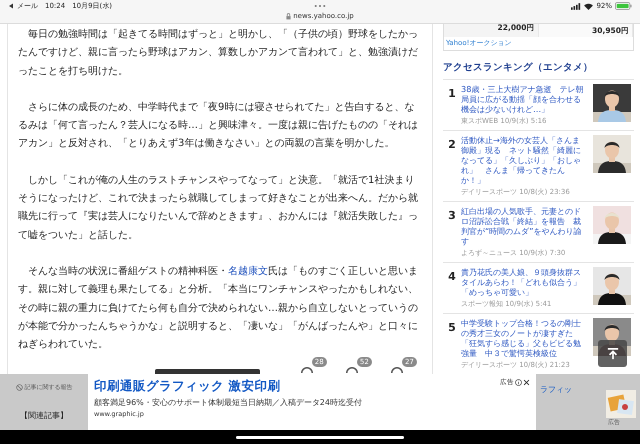  Describe the element at coordinates (218, 126) in the screenshot. I see `article-paragraph: さらに体の成長のため、中学時代まで「夜9時には寝させられてた」と告白すると、なるみは「何て言ったん？芸人になる時…」と興味津々。一度は親に告げたものの「それはアカン」と反対され、「とりあえず3年は働きなさい」との両親の言葉を明かした。` at that location.